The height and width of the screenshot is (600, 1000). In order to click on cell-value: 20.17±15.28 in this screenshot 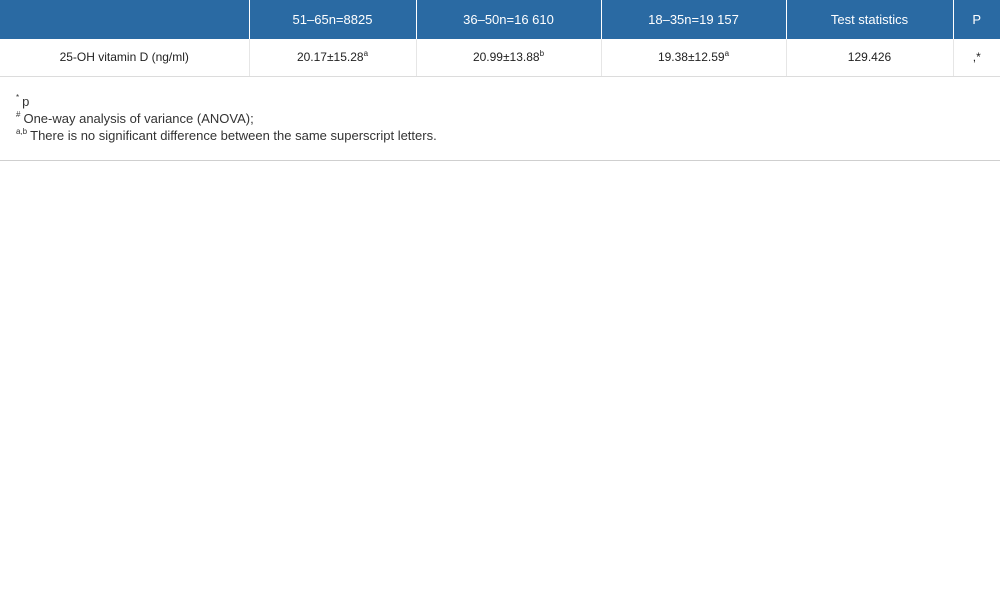, I will do `click(330, 57)`.